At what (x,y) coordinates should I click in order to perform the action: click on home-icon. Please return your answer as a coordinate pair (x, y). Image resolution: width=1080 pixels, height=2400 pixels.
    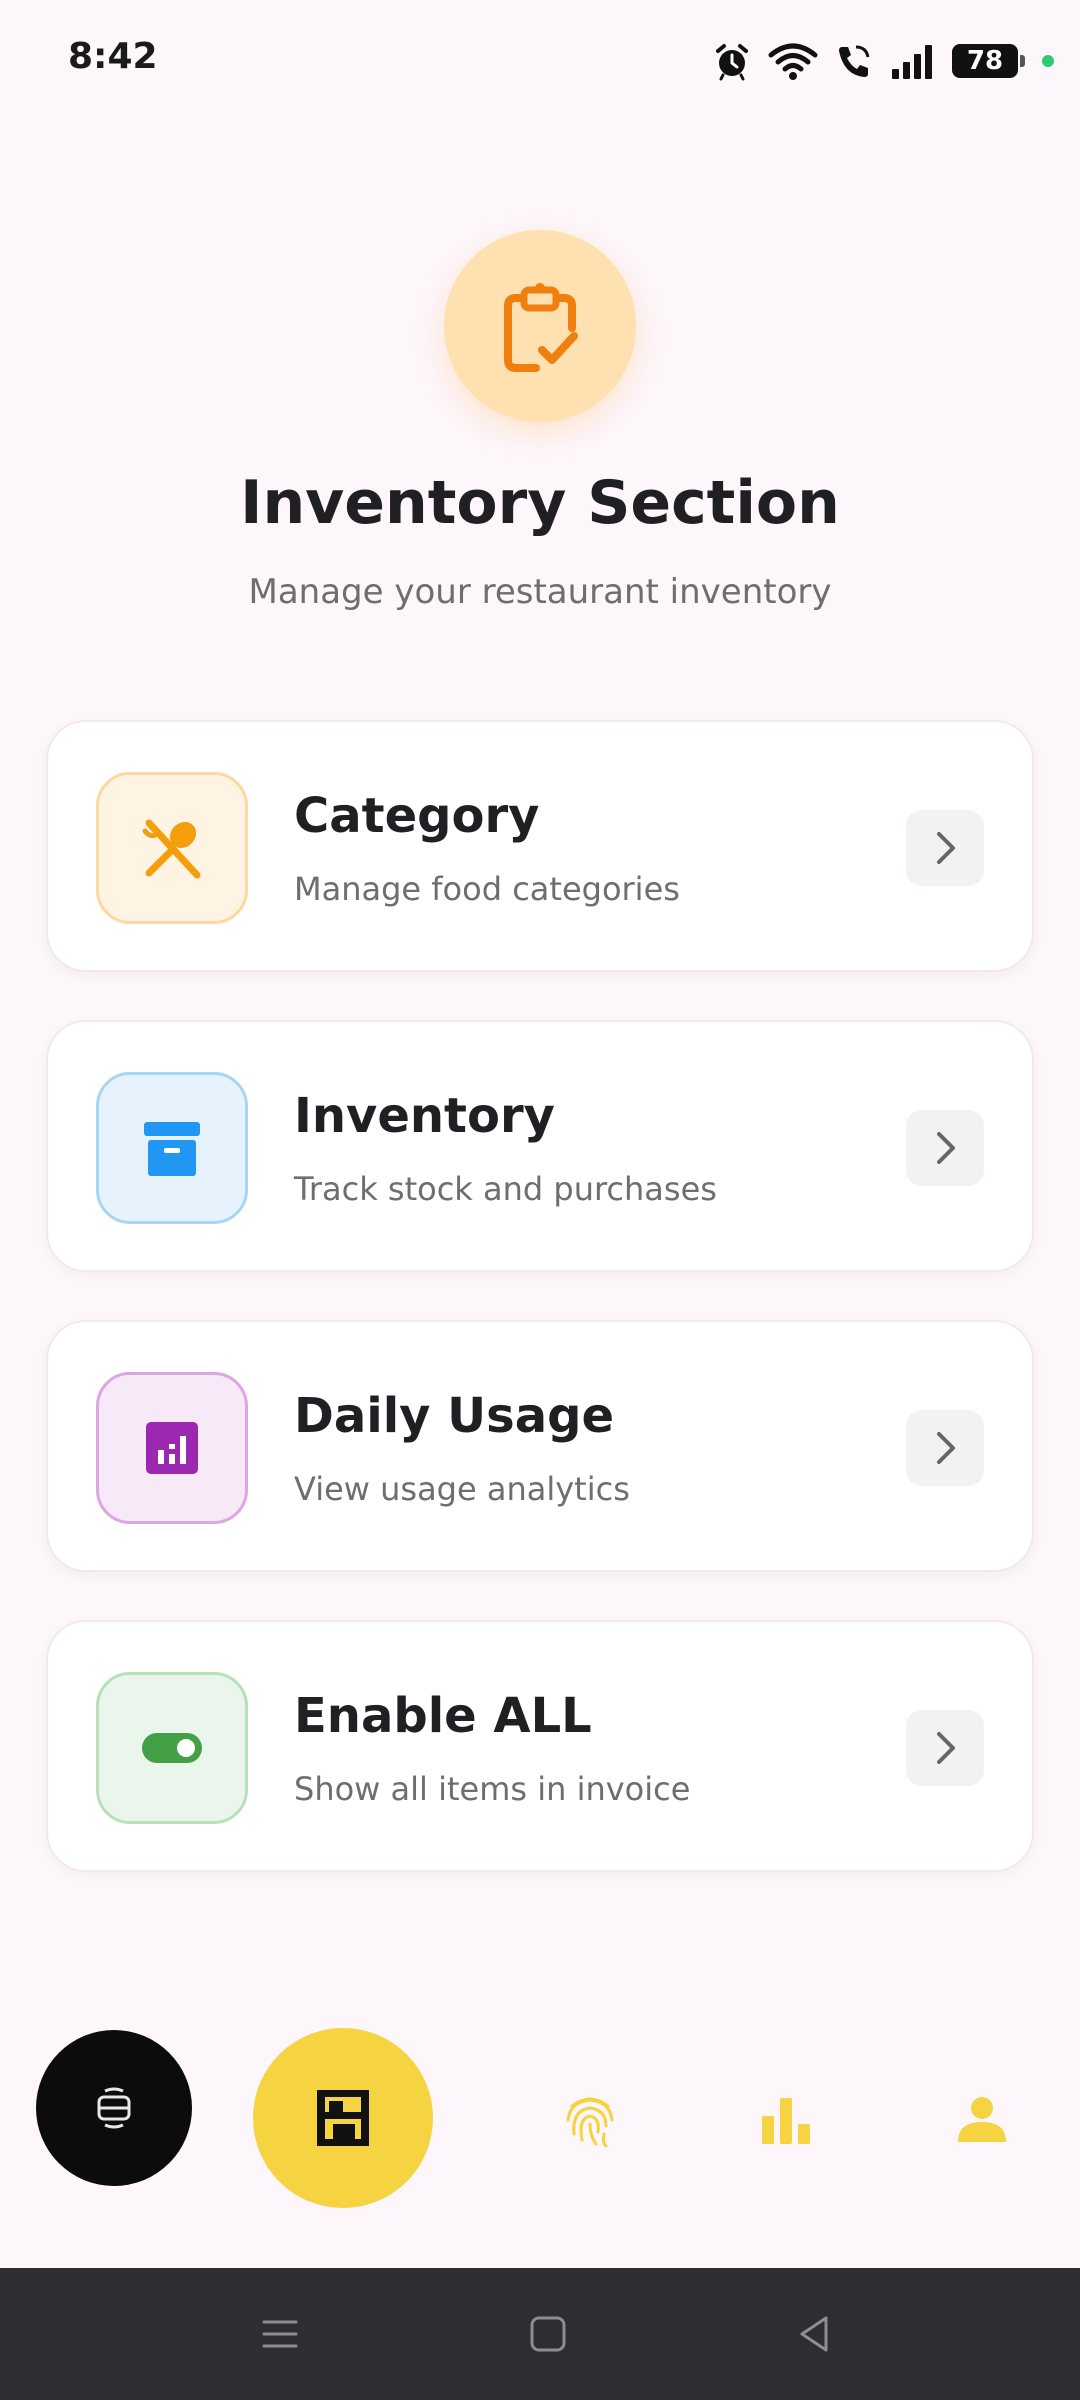
    Looking at the image, I should click on (548, 2334).